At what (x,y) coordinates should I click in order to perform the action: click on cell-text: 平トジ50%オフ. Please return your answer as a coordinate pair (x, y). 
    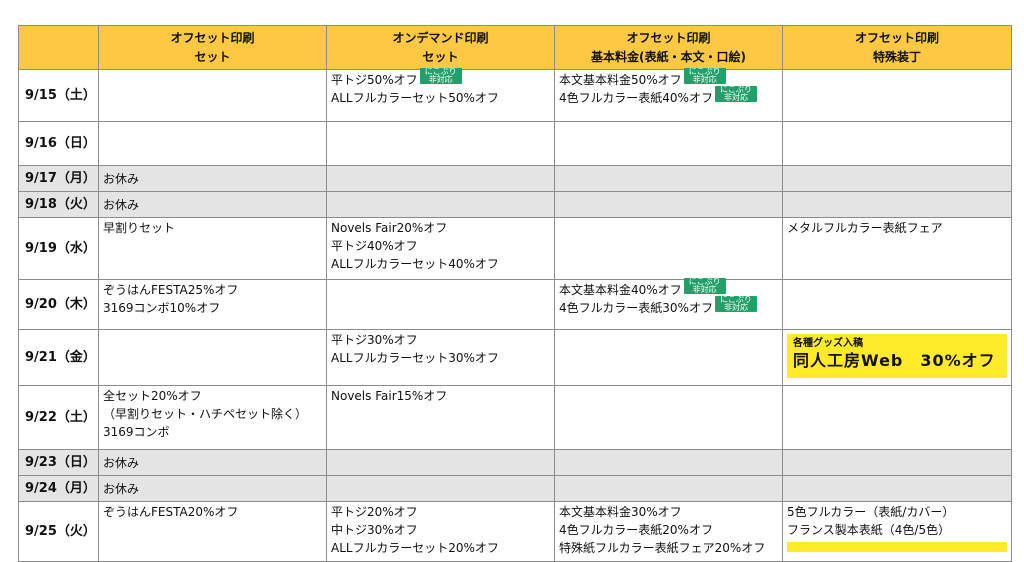
    Looking at the image, I should click on (374, 80).